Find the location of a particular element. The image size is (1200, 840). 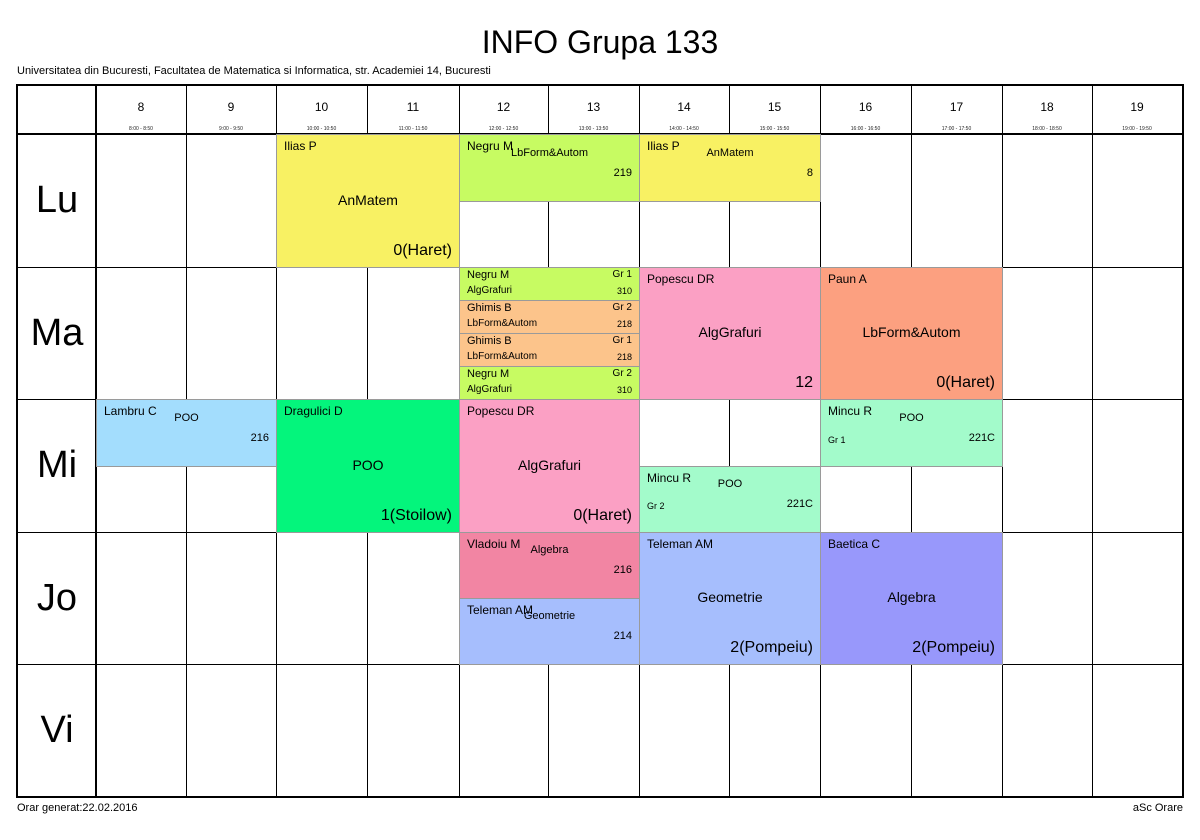

hour-label: 19 is located at coordinates (1137, 107).